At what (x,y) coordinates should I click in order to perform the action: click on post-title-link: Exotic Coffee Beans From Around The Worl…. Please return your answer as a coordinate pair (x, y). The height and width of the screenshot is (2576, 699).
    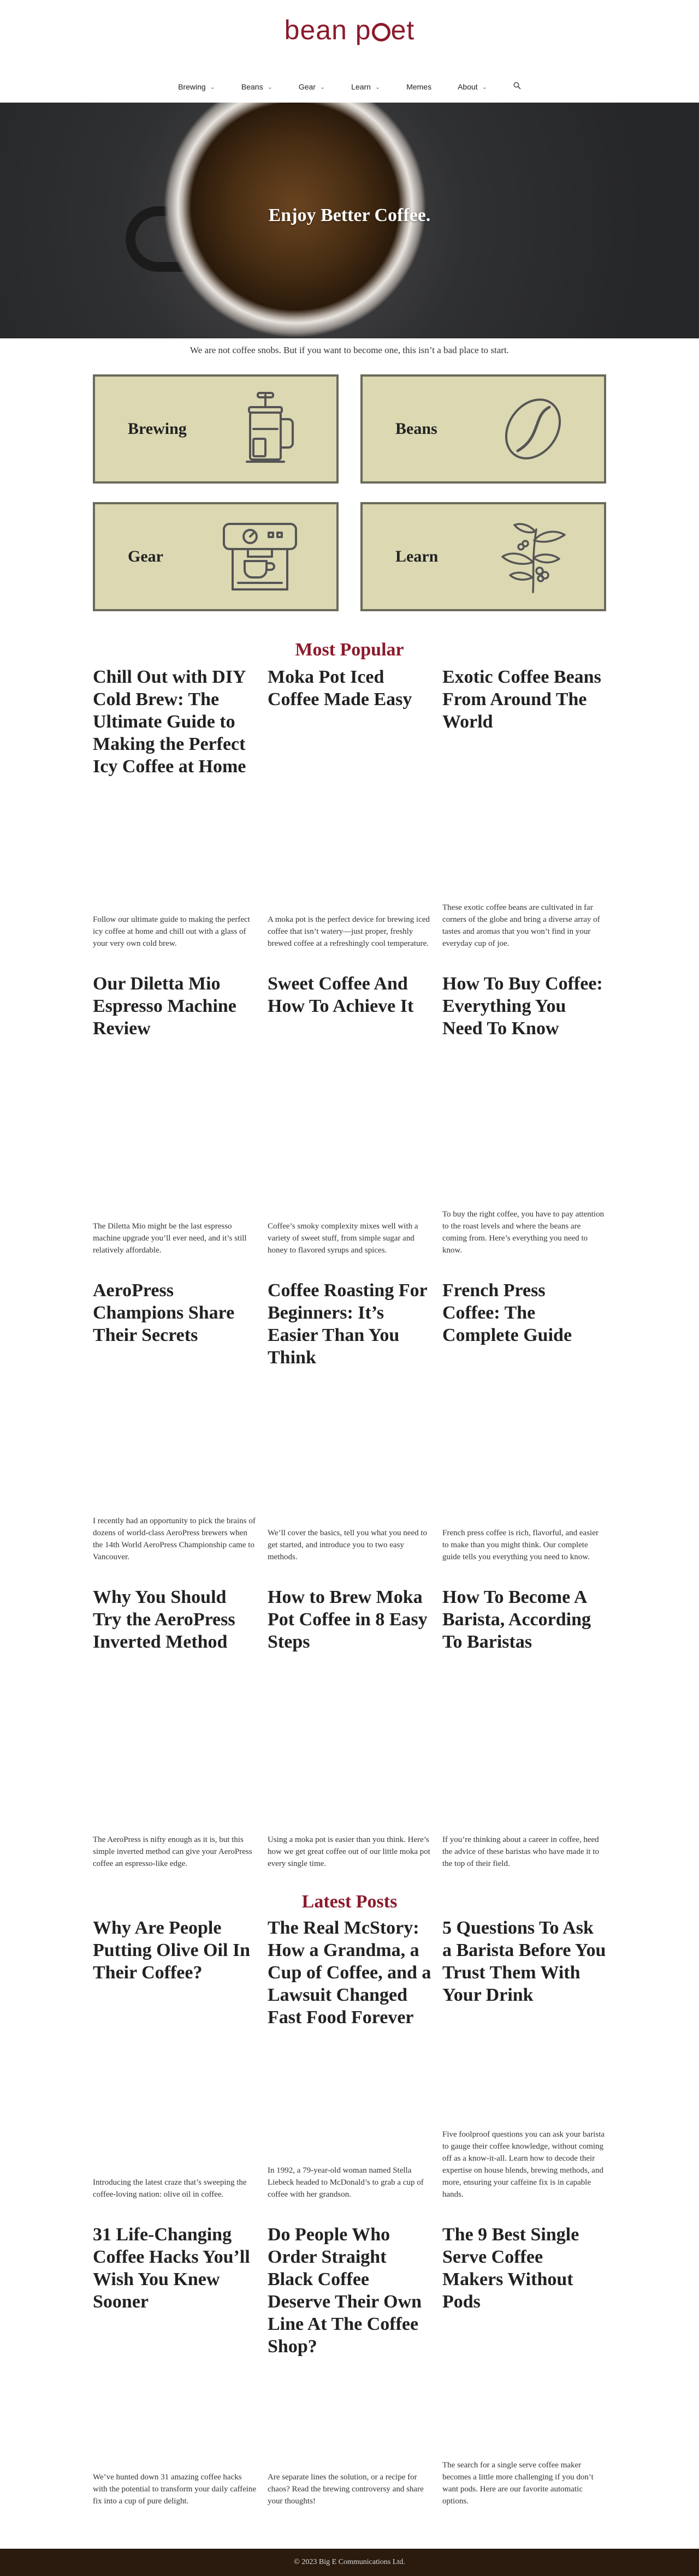
    Looking at the image, I should click on (524, 699).